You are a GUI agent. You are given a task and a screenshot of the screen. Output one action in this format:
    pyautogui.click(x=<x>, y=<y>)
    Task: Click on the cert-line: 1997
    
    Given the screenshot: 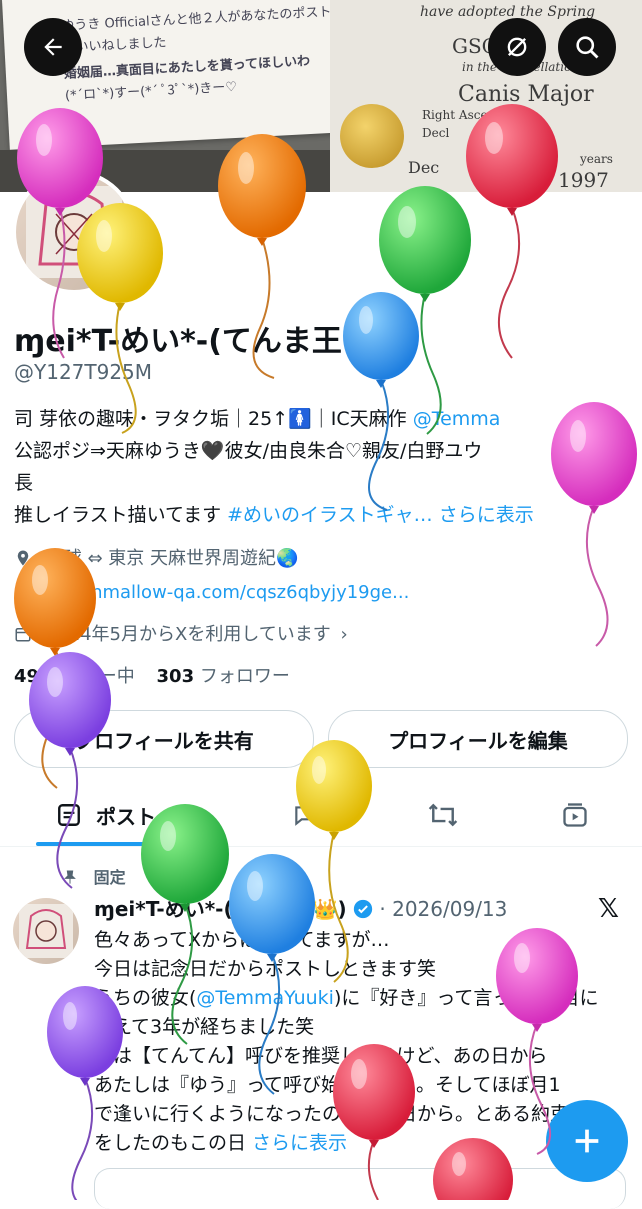 What is the action you would take?
    pyautogui.click(x=583, y=180)
    